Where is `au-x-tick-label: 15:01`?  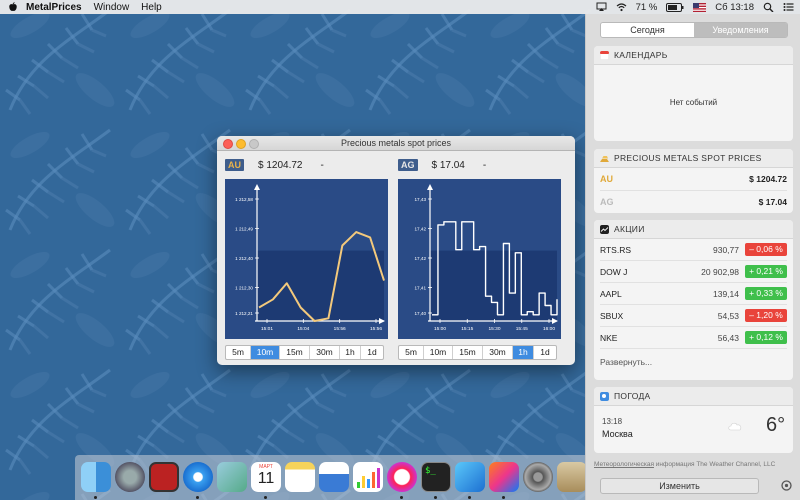
au-x-tick-label: 15:01 is located at coordinates (267, 329).